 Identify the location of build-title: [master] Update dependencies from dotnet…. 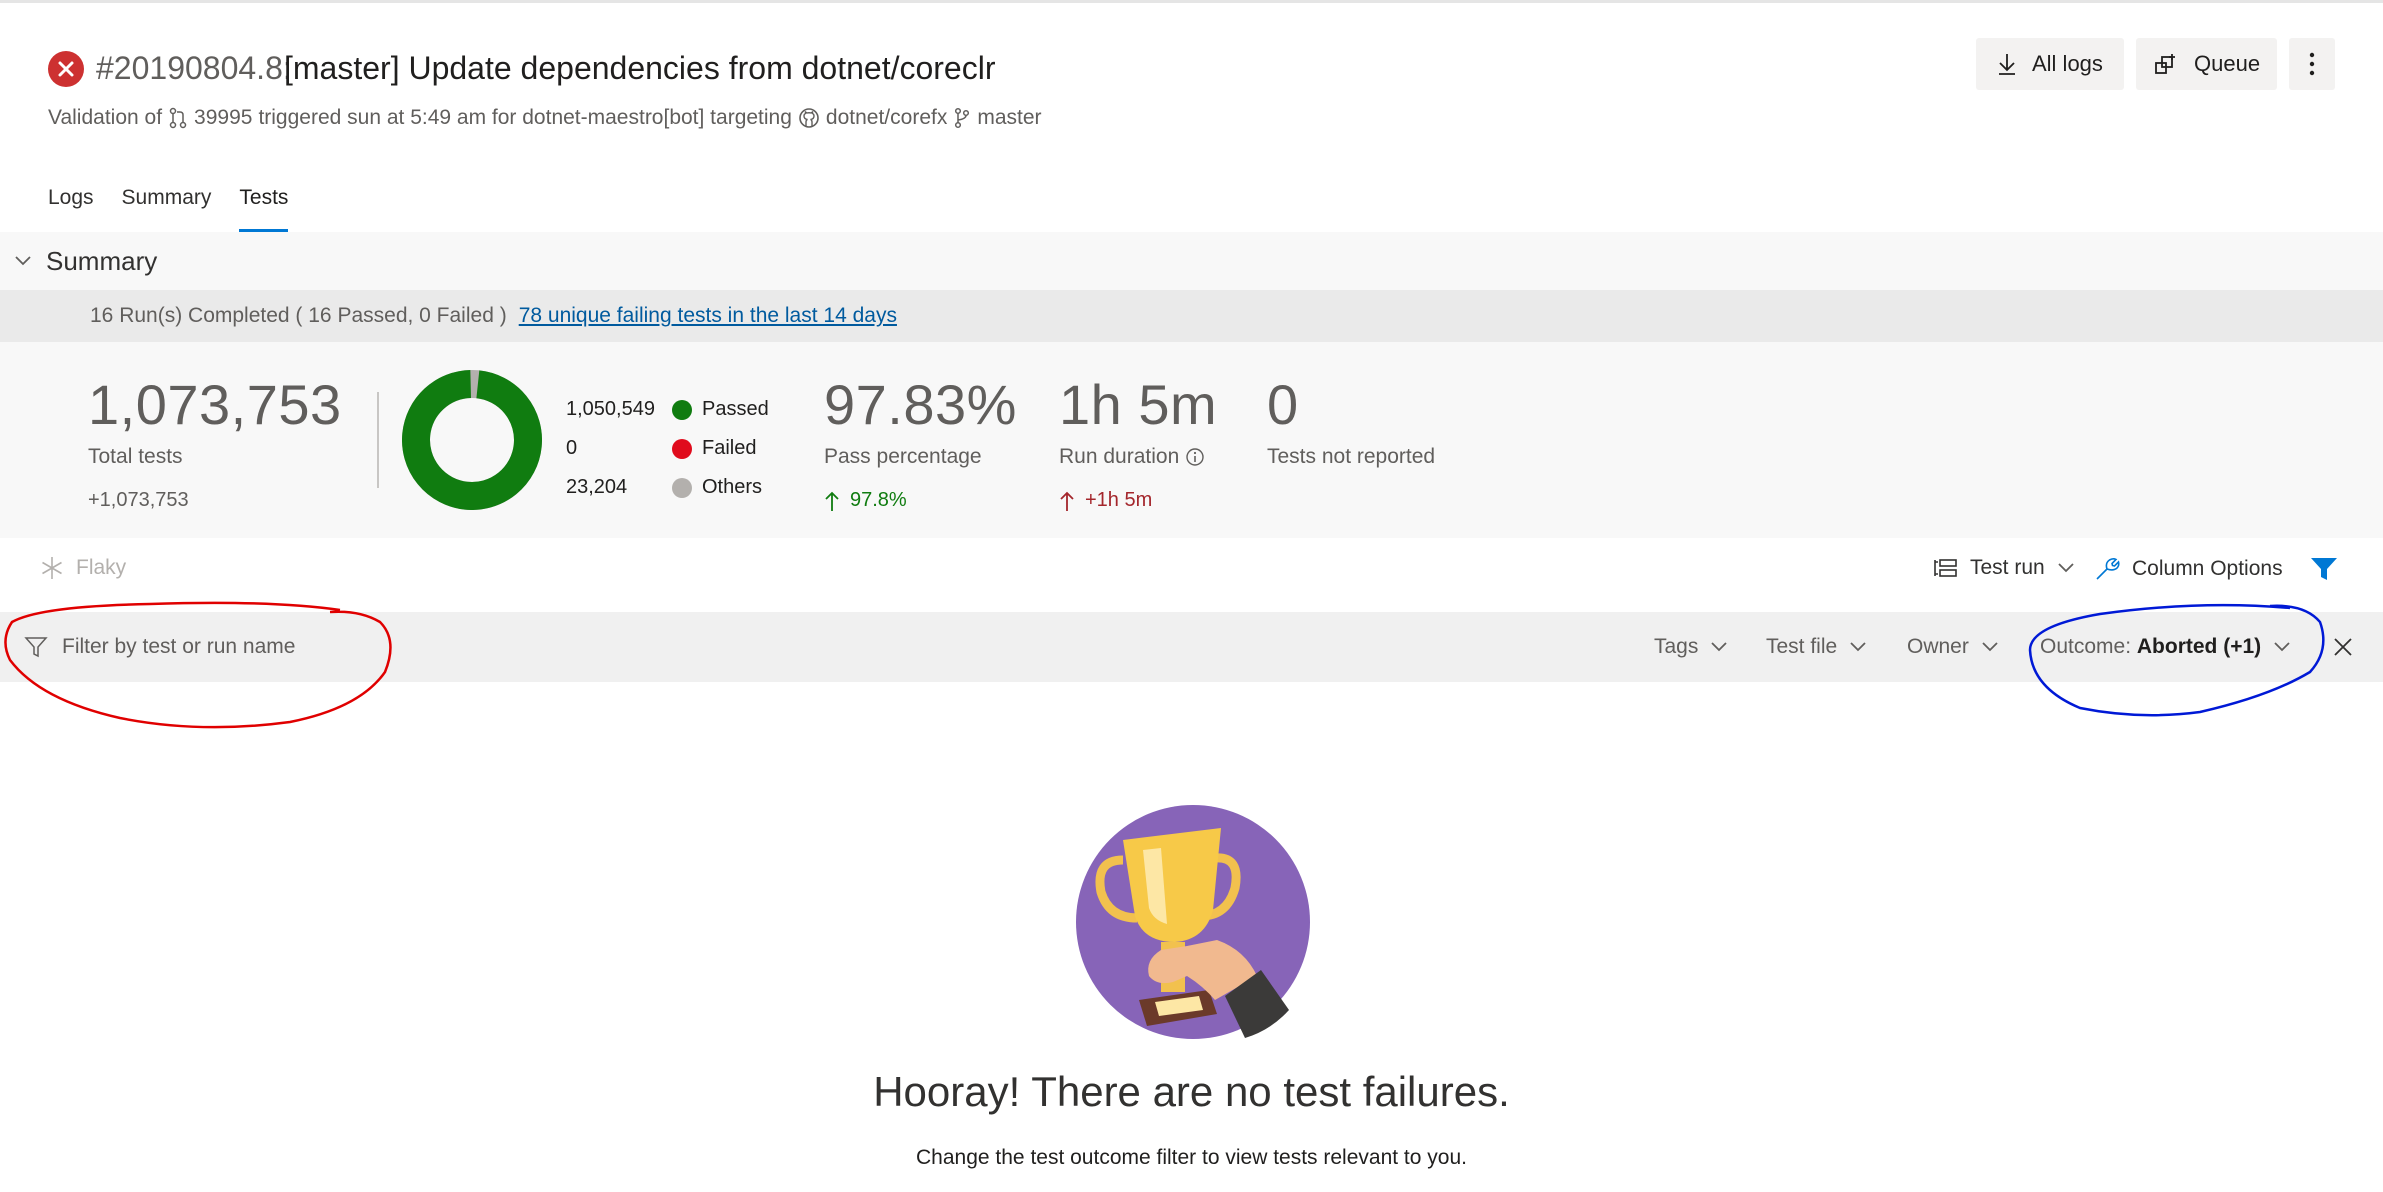
(640, 68).